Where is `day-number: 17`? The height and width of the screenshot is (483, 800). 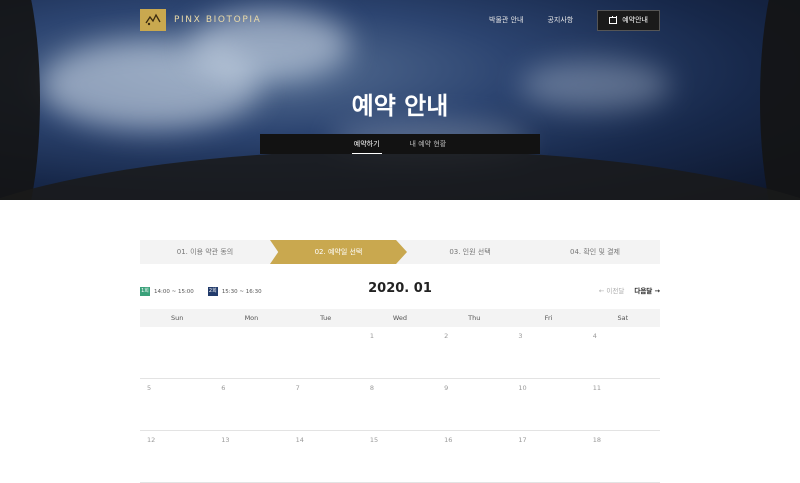
day-number: 17 is located at coordinates (522, 440).